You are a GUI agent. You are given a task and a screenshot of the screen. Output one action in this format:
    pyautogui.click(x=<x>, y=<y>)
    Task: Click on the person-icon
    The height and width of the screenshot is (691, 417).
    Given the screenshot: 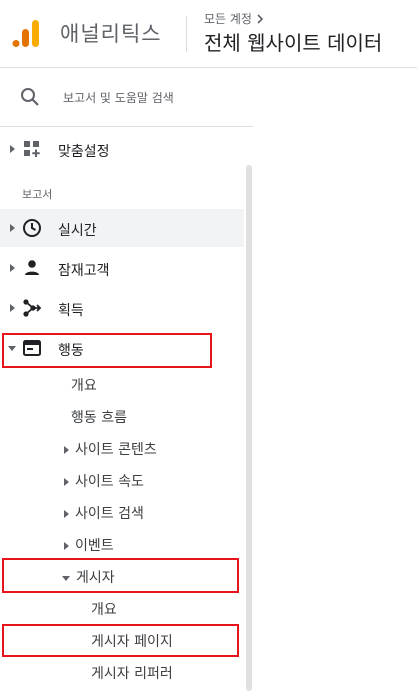 What is the action you would take?
    pyautogui.click(x=32, y=267)
    